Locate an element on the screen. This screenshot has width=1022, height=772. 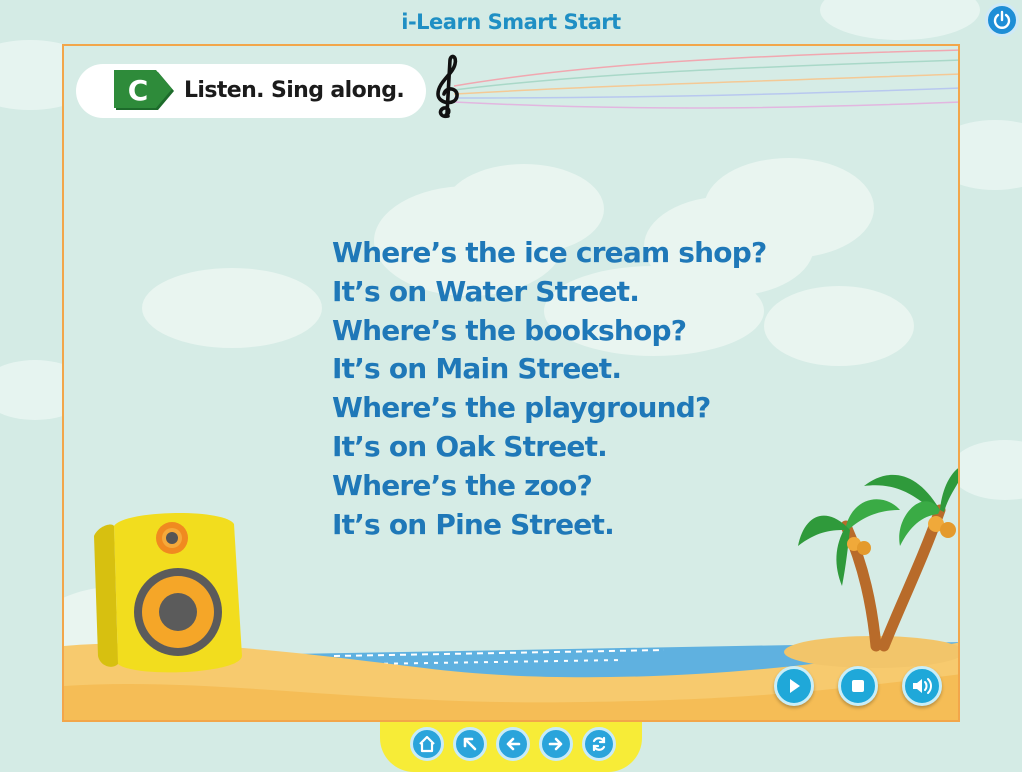
play-button is located at coordinates (794, 686).